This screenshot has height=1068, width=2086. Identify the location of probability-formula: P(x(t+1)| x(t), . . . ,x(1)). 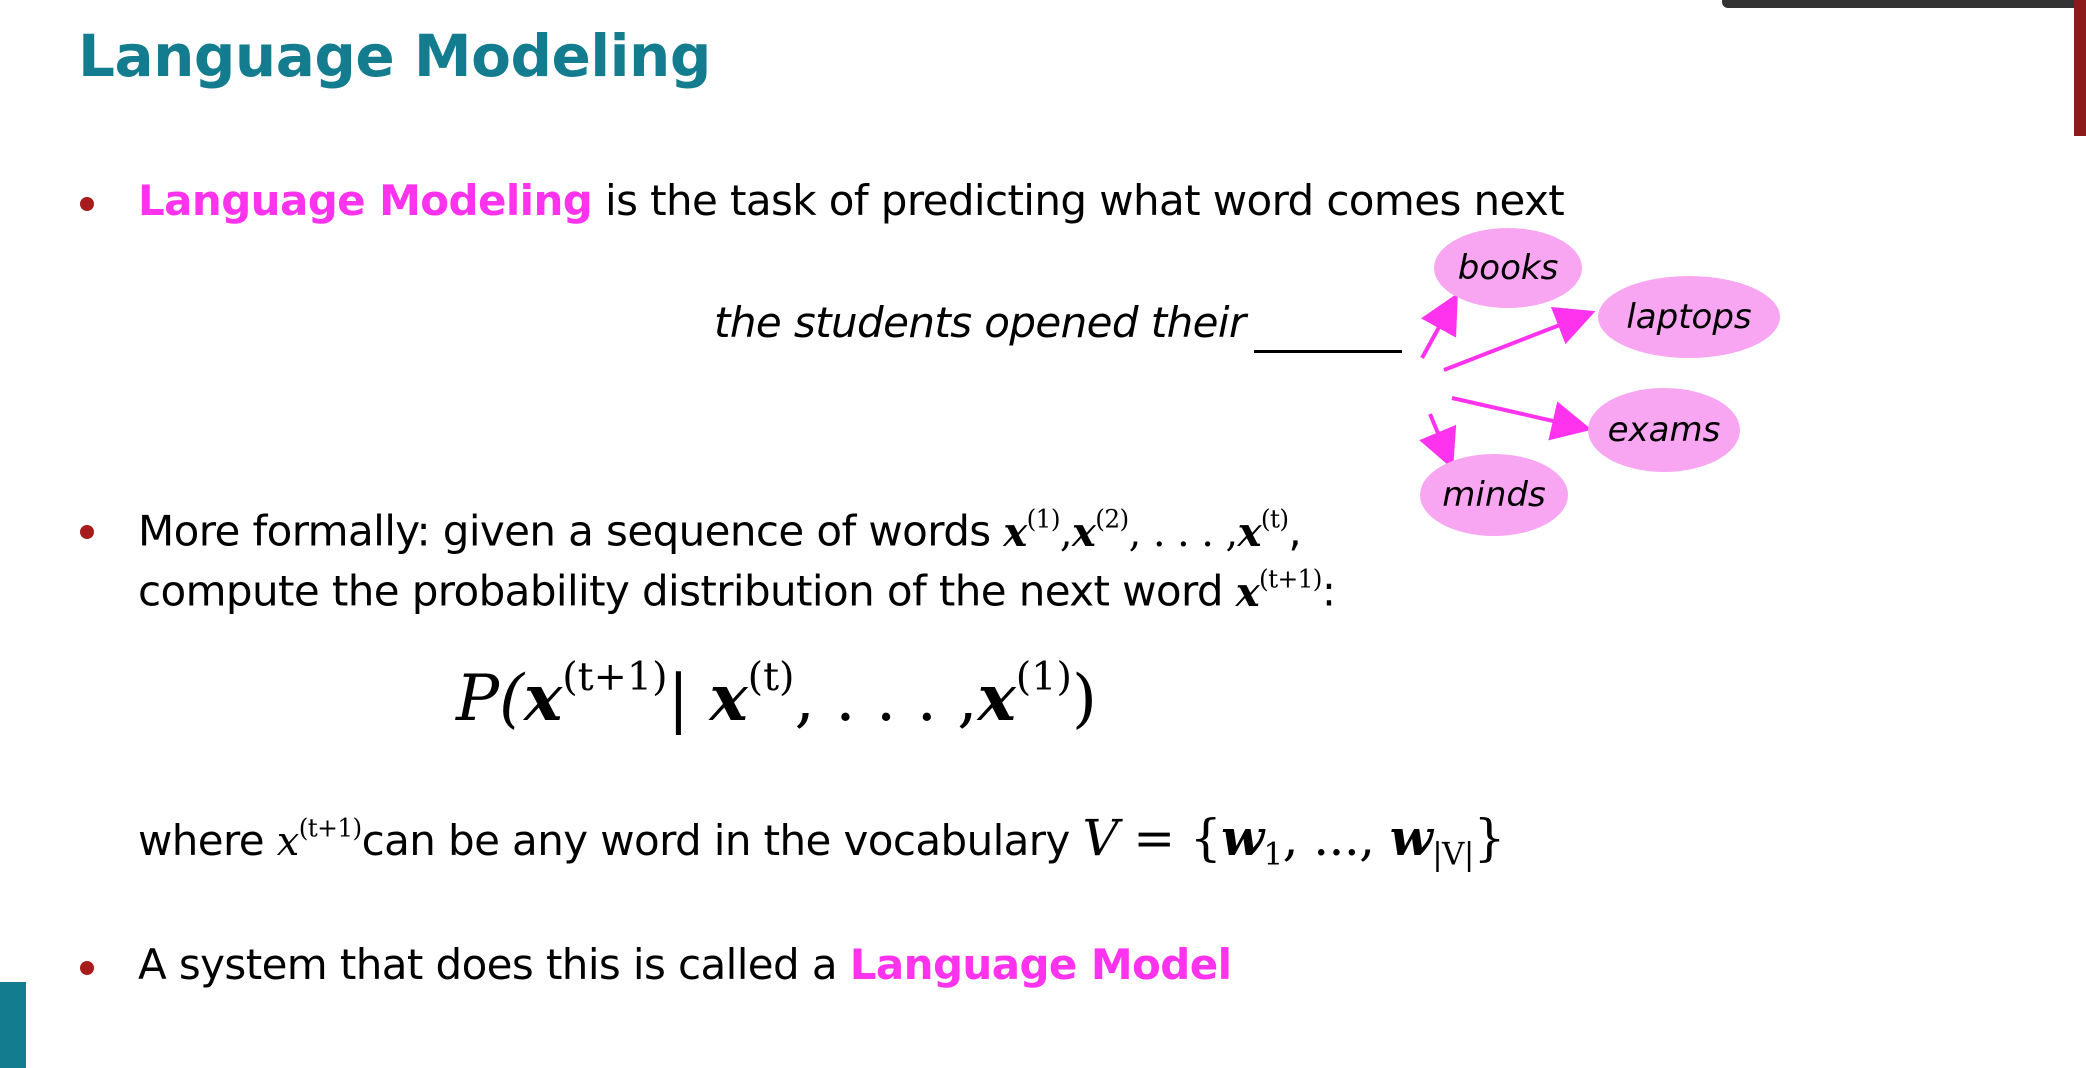
(776, 695).